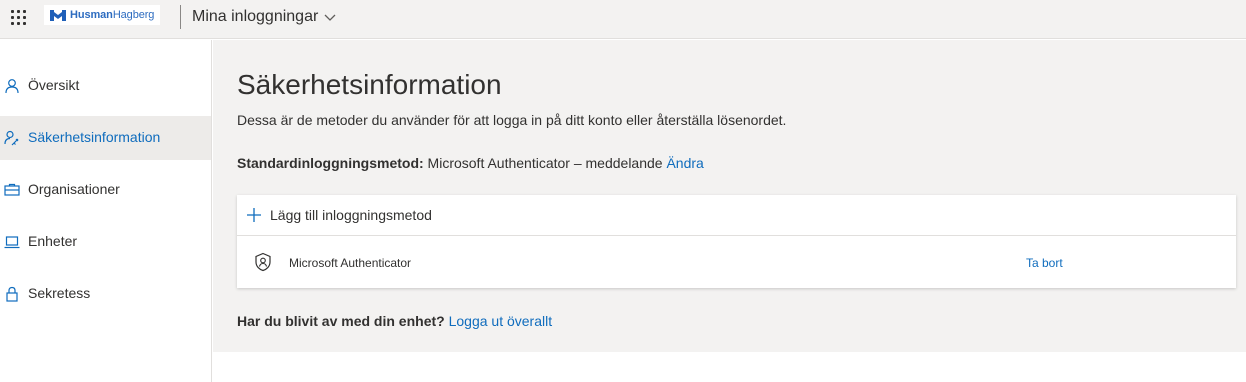 The height and width of the screenshot is (382, 1246). What do you see at coordinates (11, 138) in the screenshot?
I see `key-person-icon` at bounding box center [11, 138].